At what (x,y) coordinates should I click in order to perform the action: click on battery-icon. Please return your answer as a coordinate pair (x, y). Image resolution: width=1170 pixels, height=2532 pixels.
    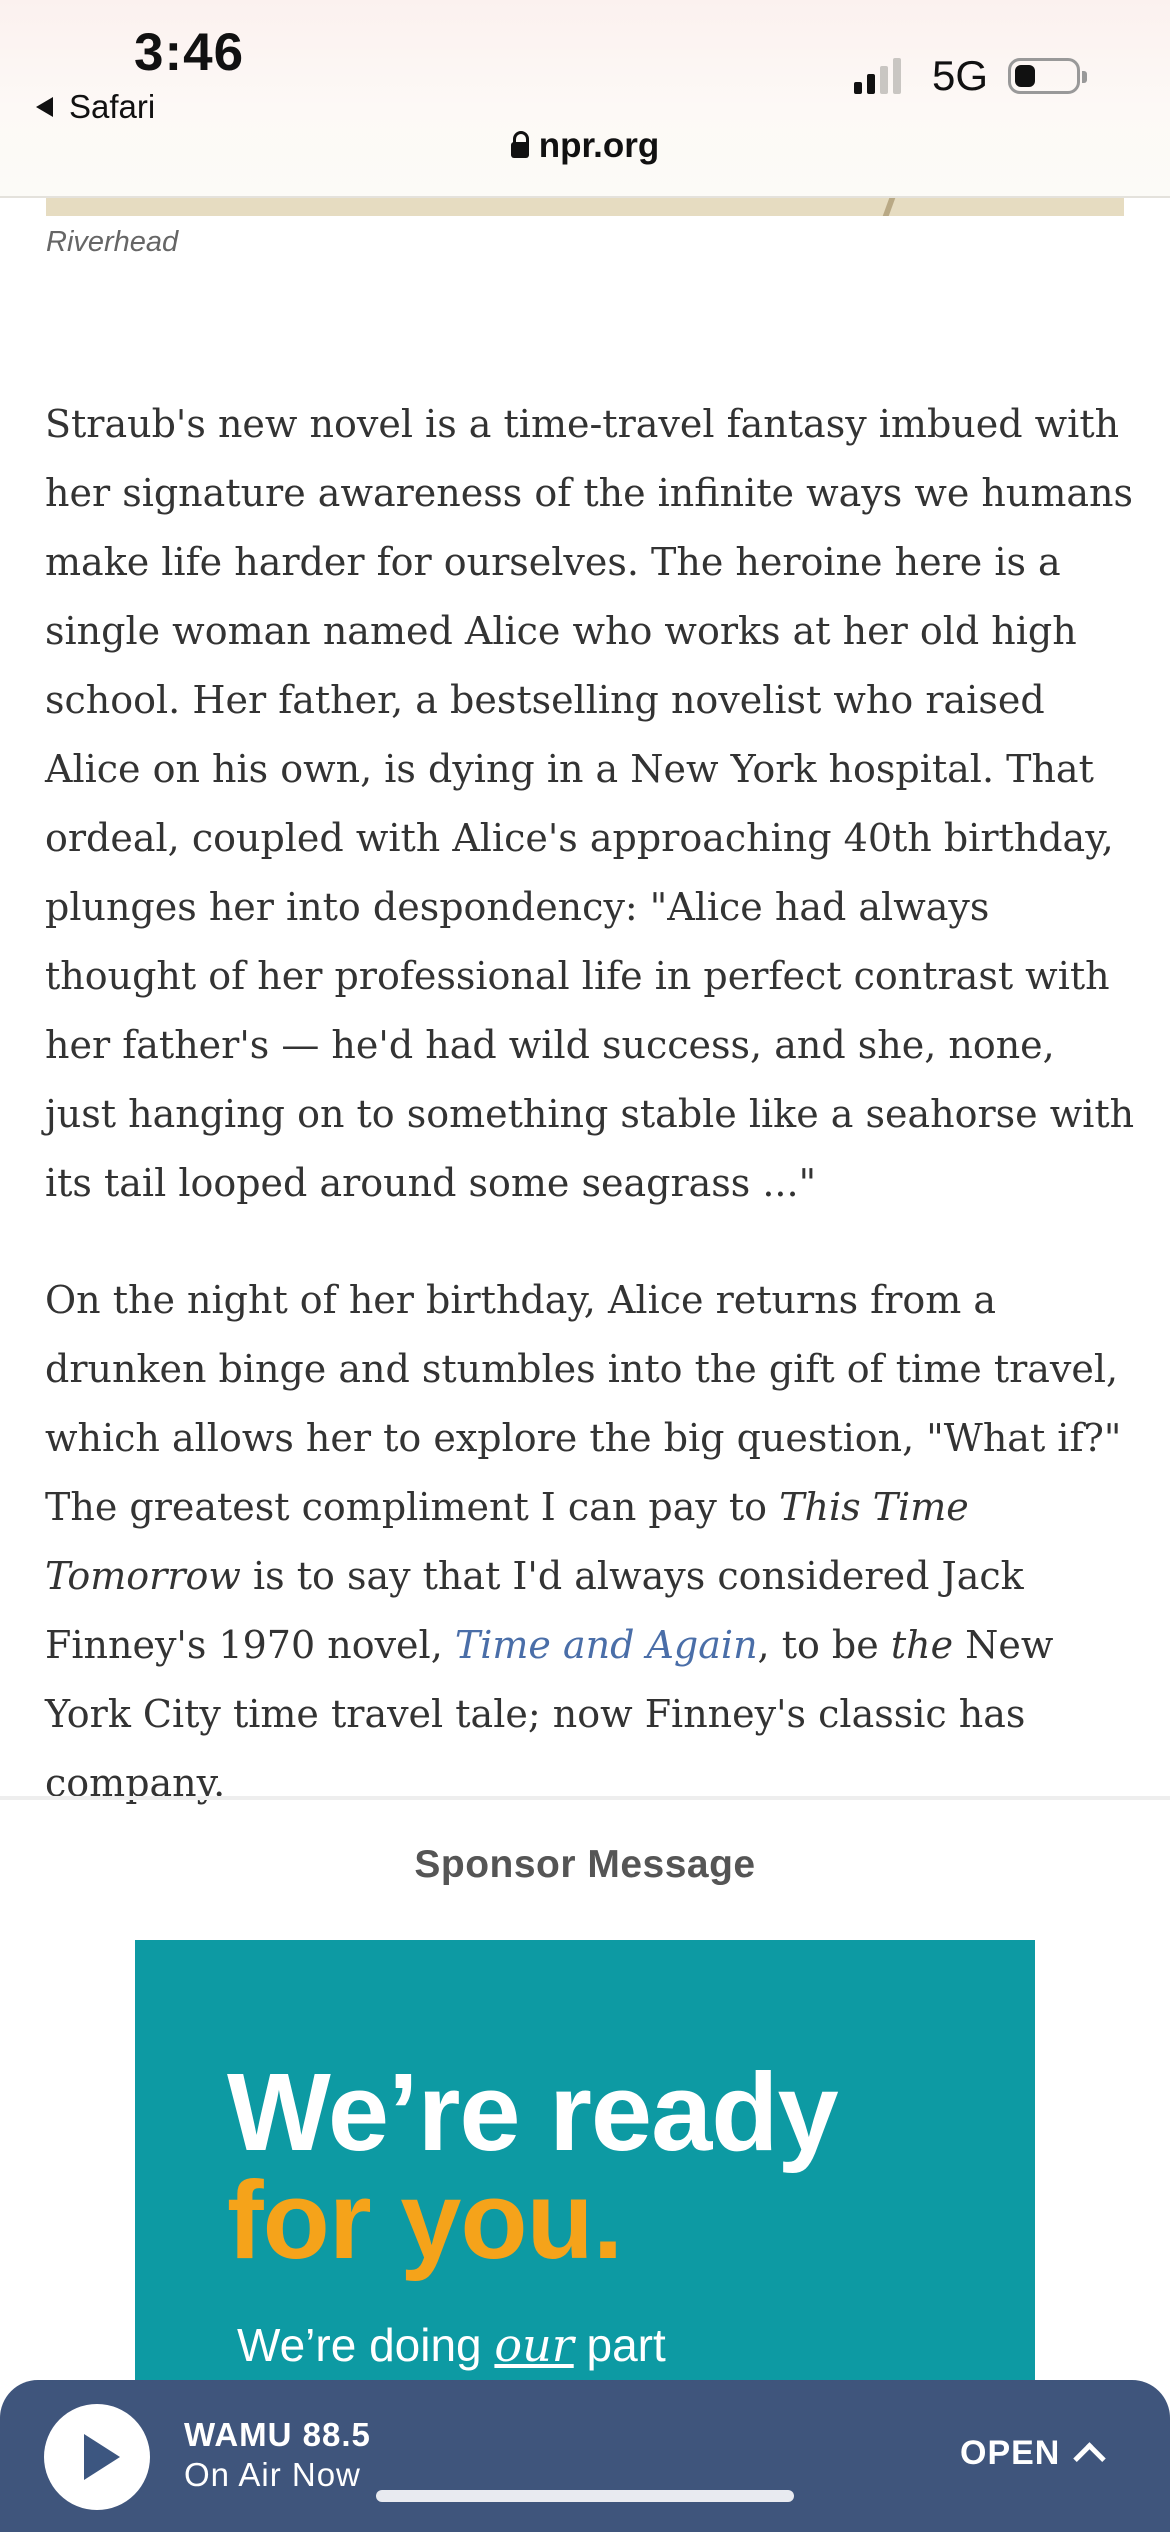
    Looking at the image, I should click on (1047, 76).